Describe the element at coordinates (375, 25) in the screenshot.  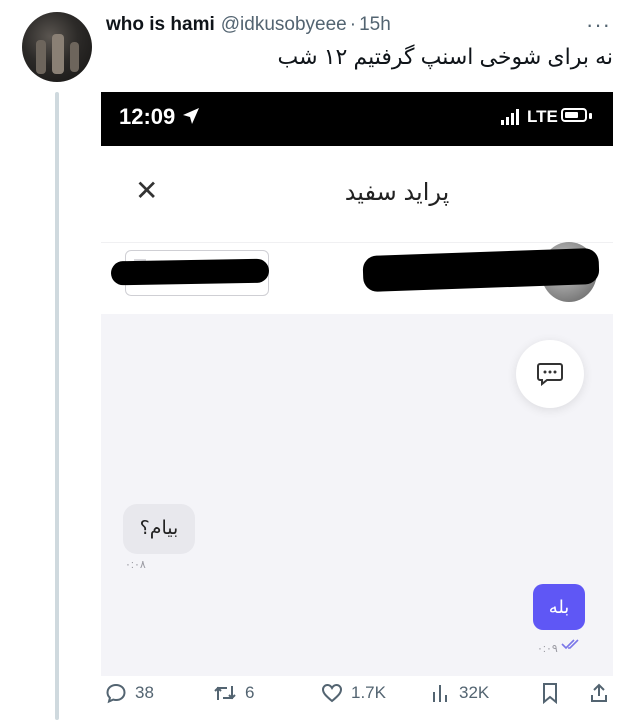
I see `tweet-time: 15h` at that location.